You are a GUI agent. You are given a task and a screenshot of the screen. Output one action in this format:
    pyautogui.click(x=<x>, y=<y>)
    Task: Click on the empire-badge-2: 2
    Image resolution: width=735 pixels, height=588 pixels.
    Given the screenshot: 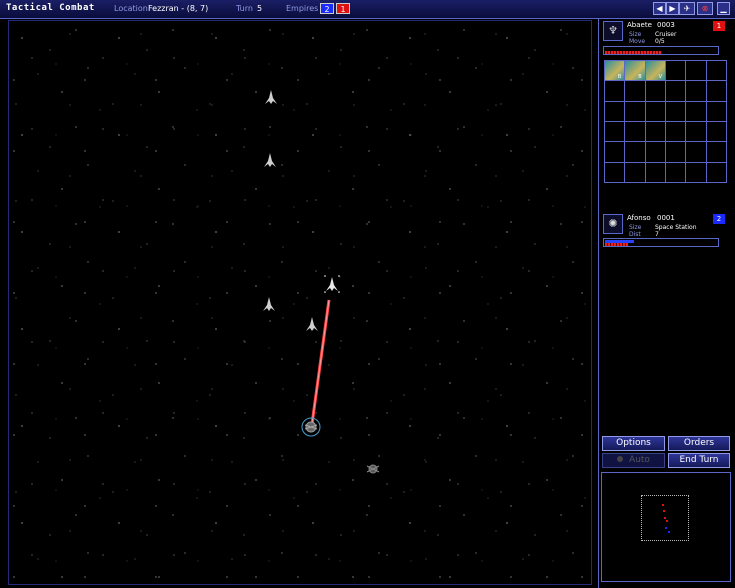 What is the action you would take?
    pyautogui.click(x=327, y=8)
    